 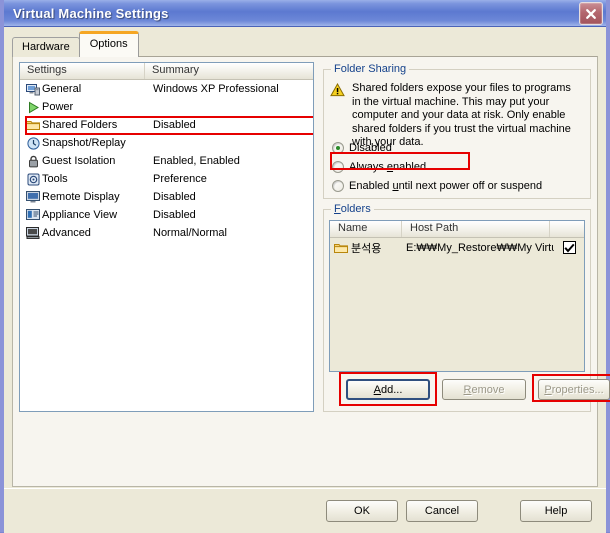 I want to click on settings-row-summary: Windows XP Professional, so click(x=216, y=89).